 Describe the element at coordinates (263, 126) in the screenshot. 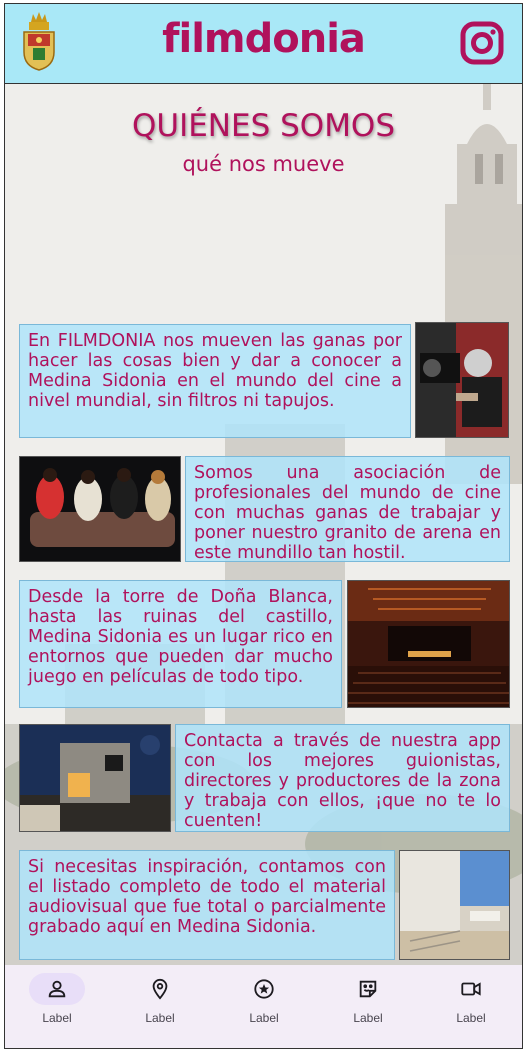

I see `page-title: QUIÉNES SOMOS` at that location.